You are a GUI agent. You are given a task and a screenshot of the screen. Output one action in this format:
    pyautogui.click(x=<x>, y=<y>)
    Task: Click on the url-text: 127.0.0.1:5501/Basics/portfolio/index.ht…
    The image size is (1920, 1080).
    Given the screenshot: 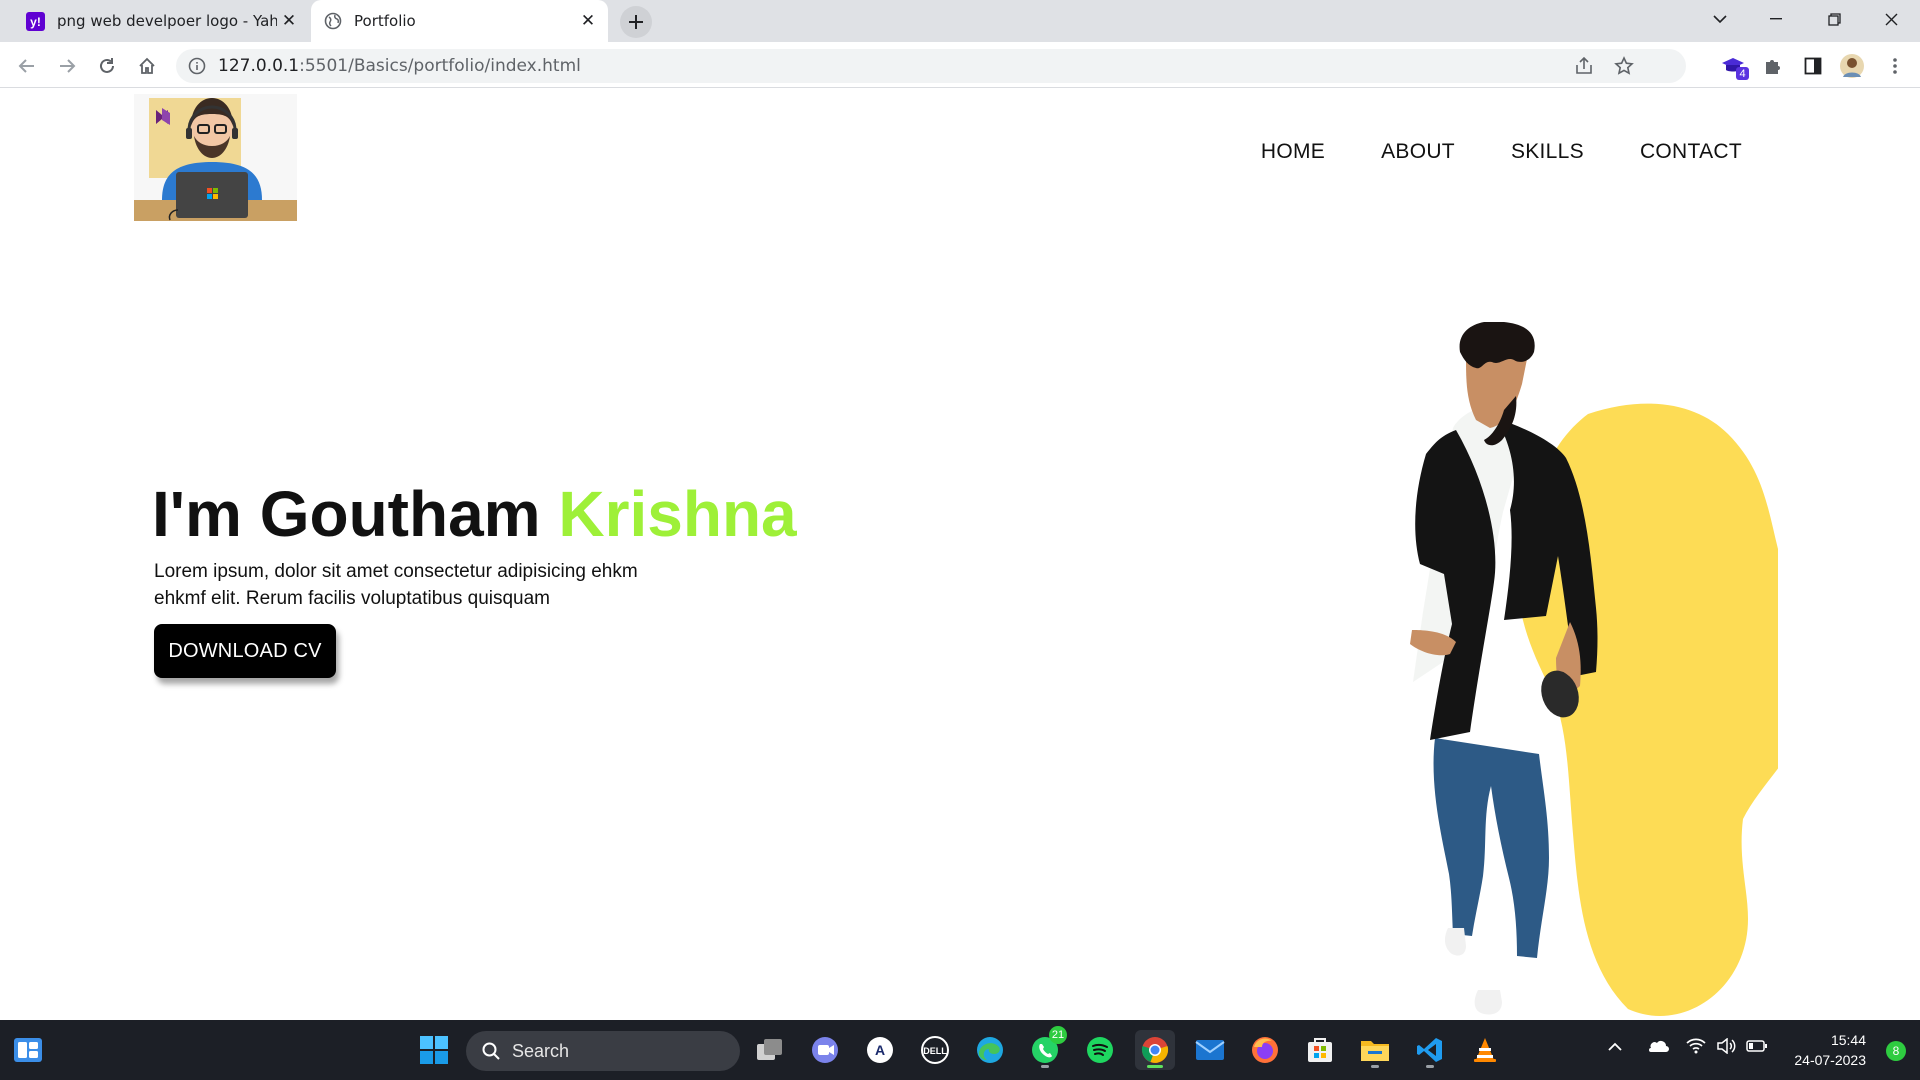 What is the action you would take?
    pyautogui.click(x=399, y=66)
    